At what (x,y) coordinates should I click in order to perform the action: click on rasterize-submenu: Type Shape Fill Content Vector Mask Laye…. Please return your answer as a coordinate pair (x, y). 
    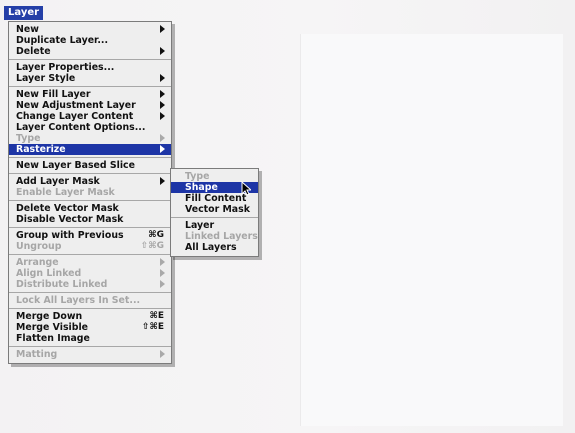
    Looking at the image, I should click on (214, 212).